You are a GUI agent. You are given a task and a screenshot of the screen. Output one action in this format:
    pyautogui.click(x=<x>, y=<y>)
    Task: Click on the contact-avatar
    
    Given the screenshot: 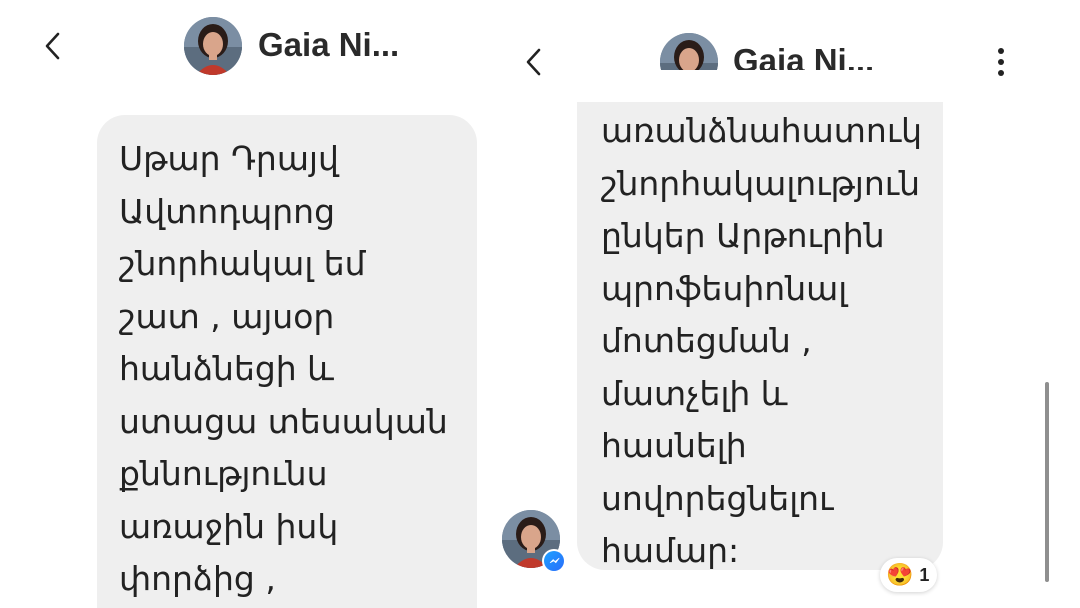 What is the action you would take?
    pyautogui.click(x=213, y=46)
    